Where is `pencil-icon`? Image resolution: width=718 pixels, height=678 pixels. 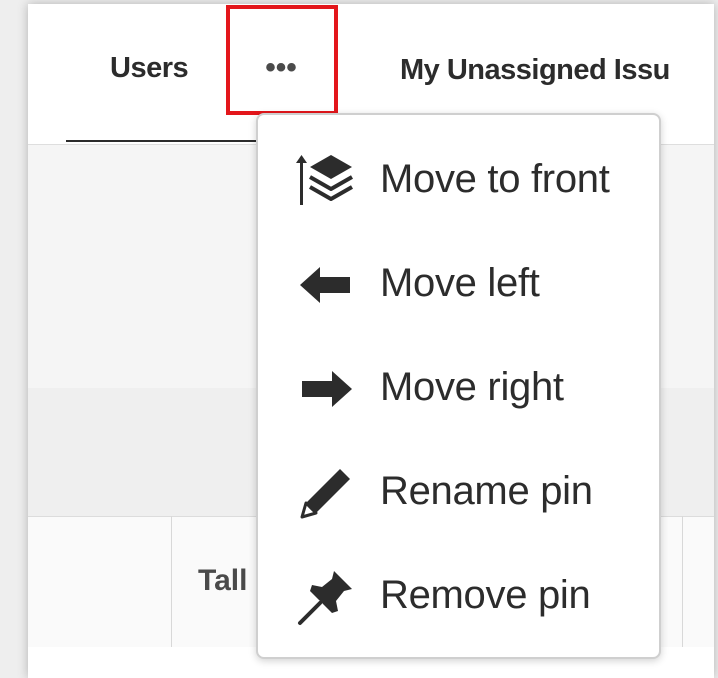 pencil-icon is located at coordinates (326, 493).